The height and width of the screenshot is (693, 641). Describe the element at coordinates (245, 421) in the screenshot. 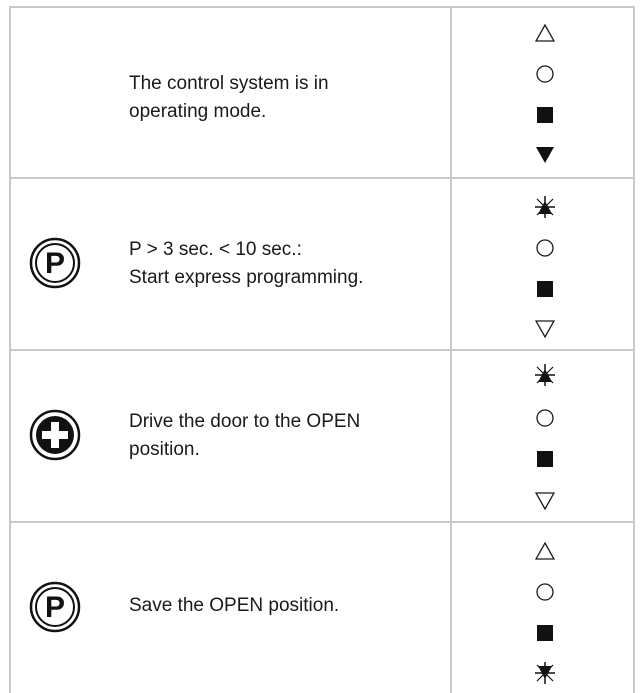

I see `step-text-line: Drive the door to the OPEN` at that location.